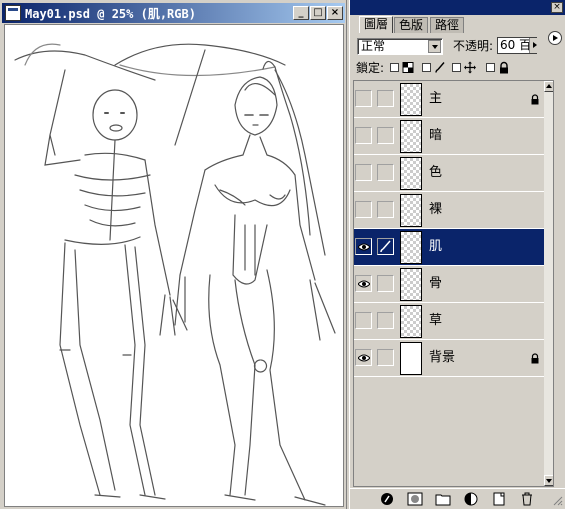  Describe the element at coordinates (436, 98) in the screenshot. I see `layer-name: 主` at that location.